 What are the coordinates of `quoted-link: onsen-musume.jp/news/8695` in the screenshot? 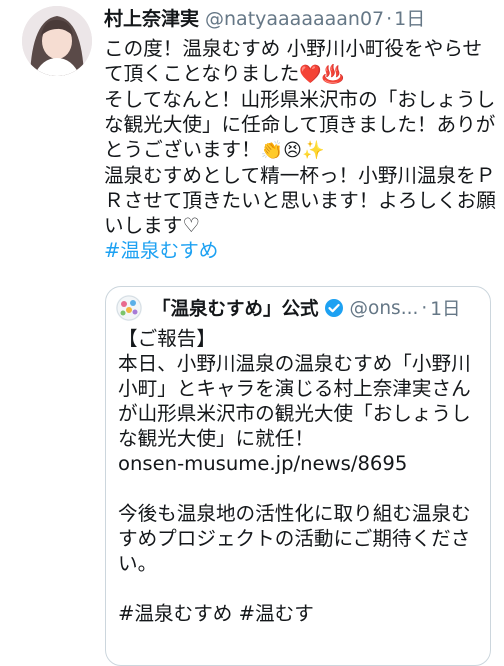 It's located at (296, 463).